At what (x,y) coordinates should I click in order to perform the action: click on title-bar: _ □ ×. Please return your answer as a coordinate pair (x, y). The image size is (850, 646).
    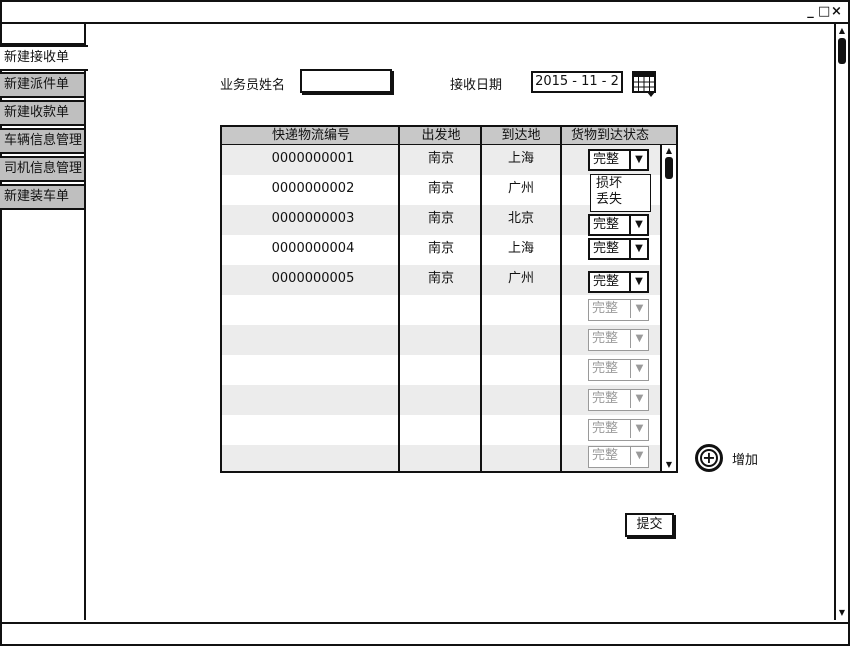
    Looking at the image, I should click on (425, 13).